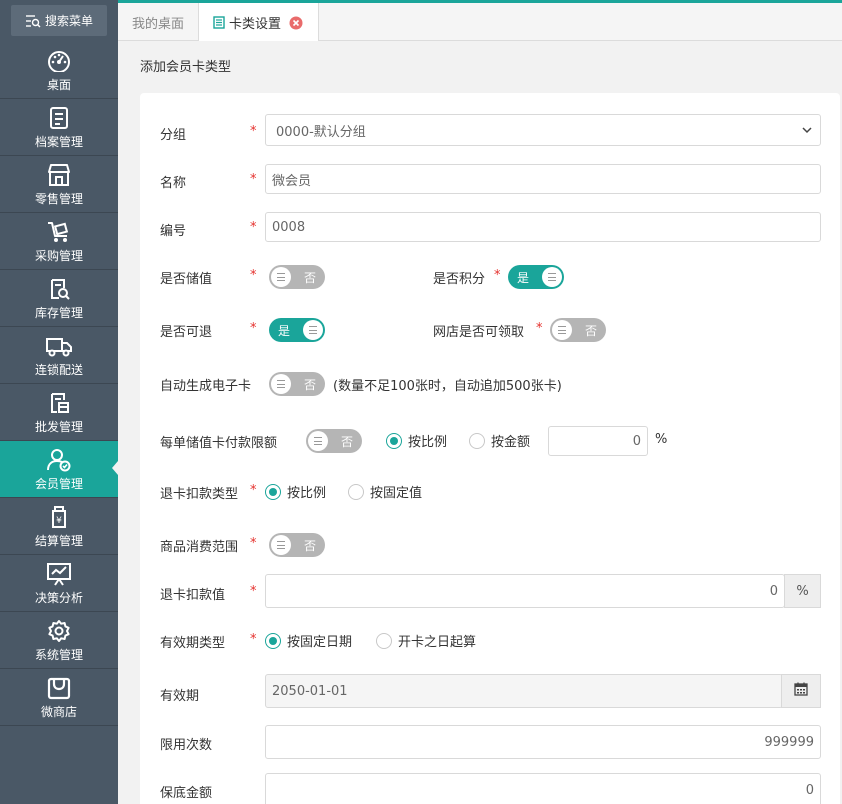 The width and height of the screenshot is (842, 804). What do you see at coordinates (59, 175) in the screenshot?
I see `store-icon` at bounding box center [59, 175].